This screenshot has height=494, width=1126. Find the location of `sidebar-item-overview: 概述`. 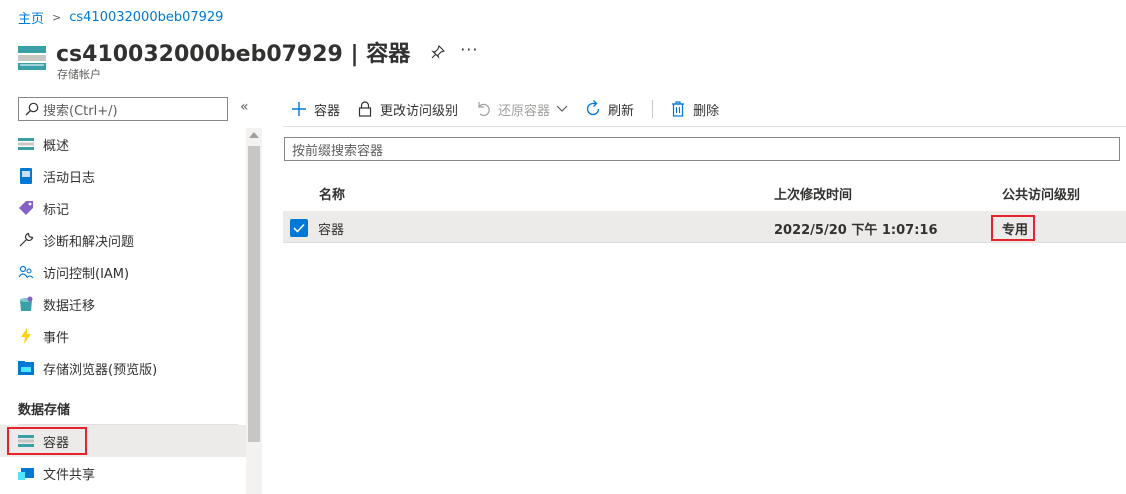

sidebar-item-overview: 概述 is located at coordinates (123, 144).